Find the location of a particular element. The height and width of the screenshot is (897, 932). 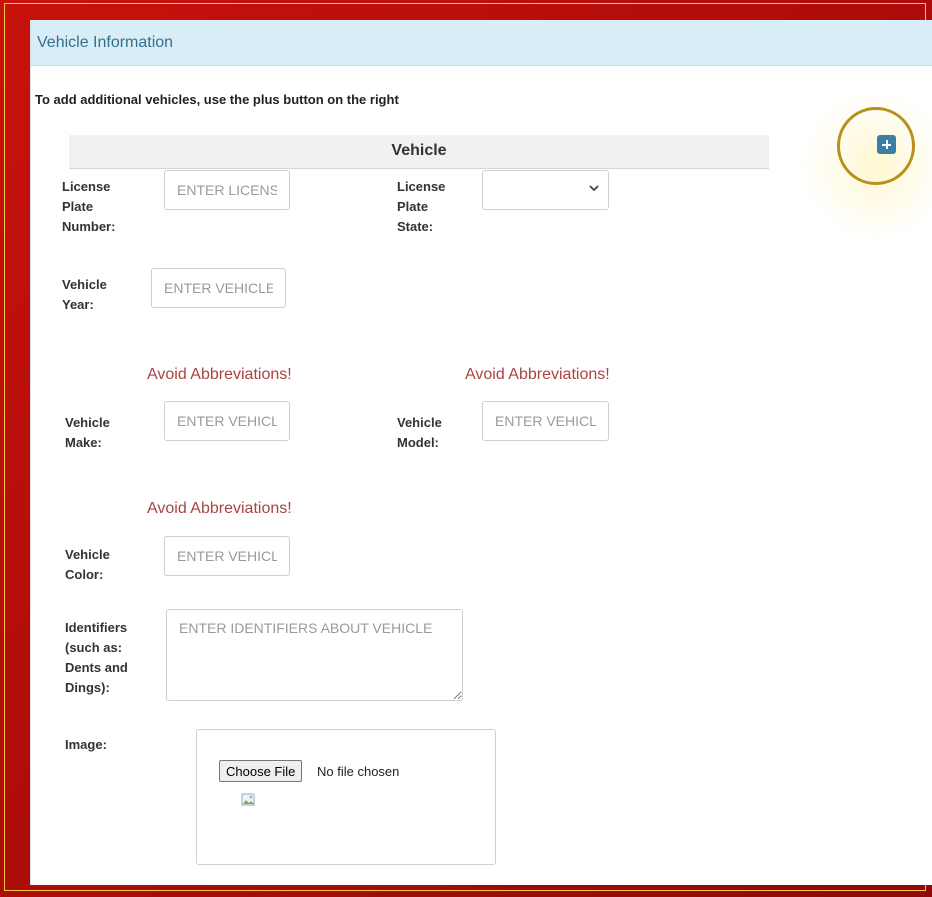

identifiers-label: Identifiers (such as: Dents and Dings): is located at coordinates (96, 657).